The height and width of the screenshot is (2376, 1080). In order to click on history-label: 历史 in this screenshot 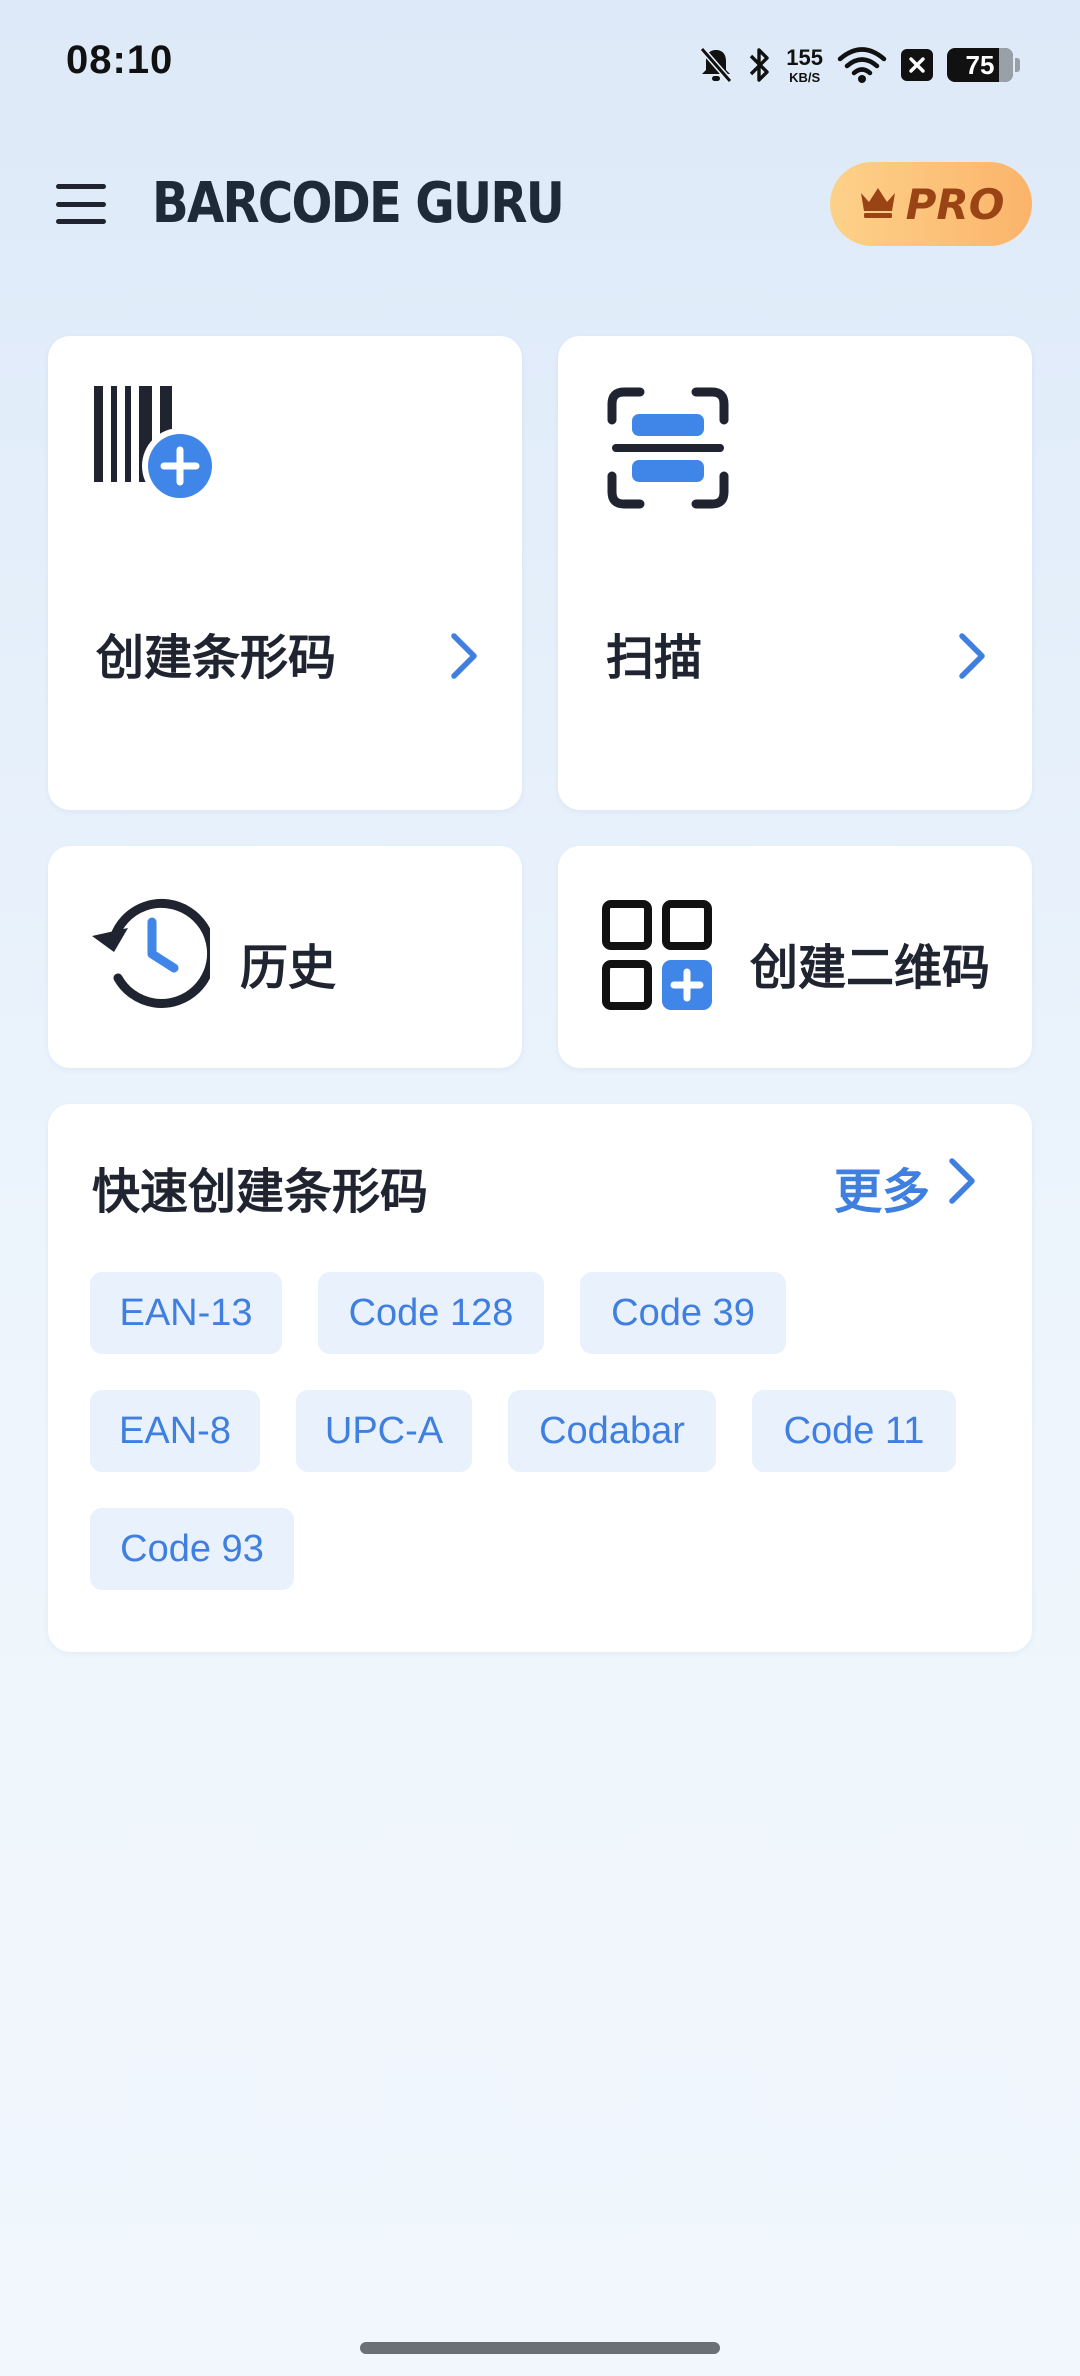, I will do `click(288, 968)`.